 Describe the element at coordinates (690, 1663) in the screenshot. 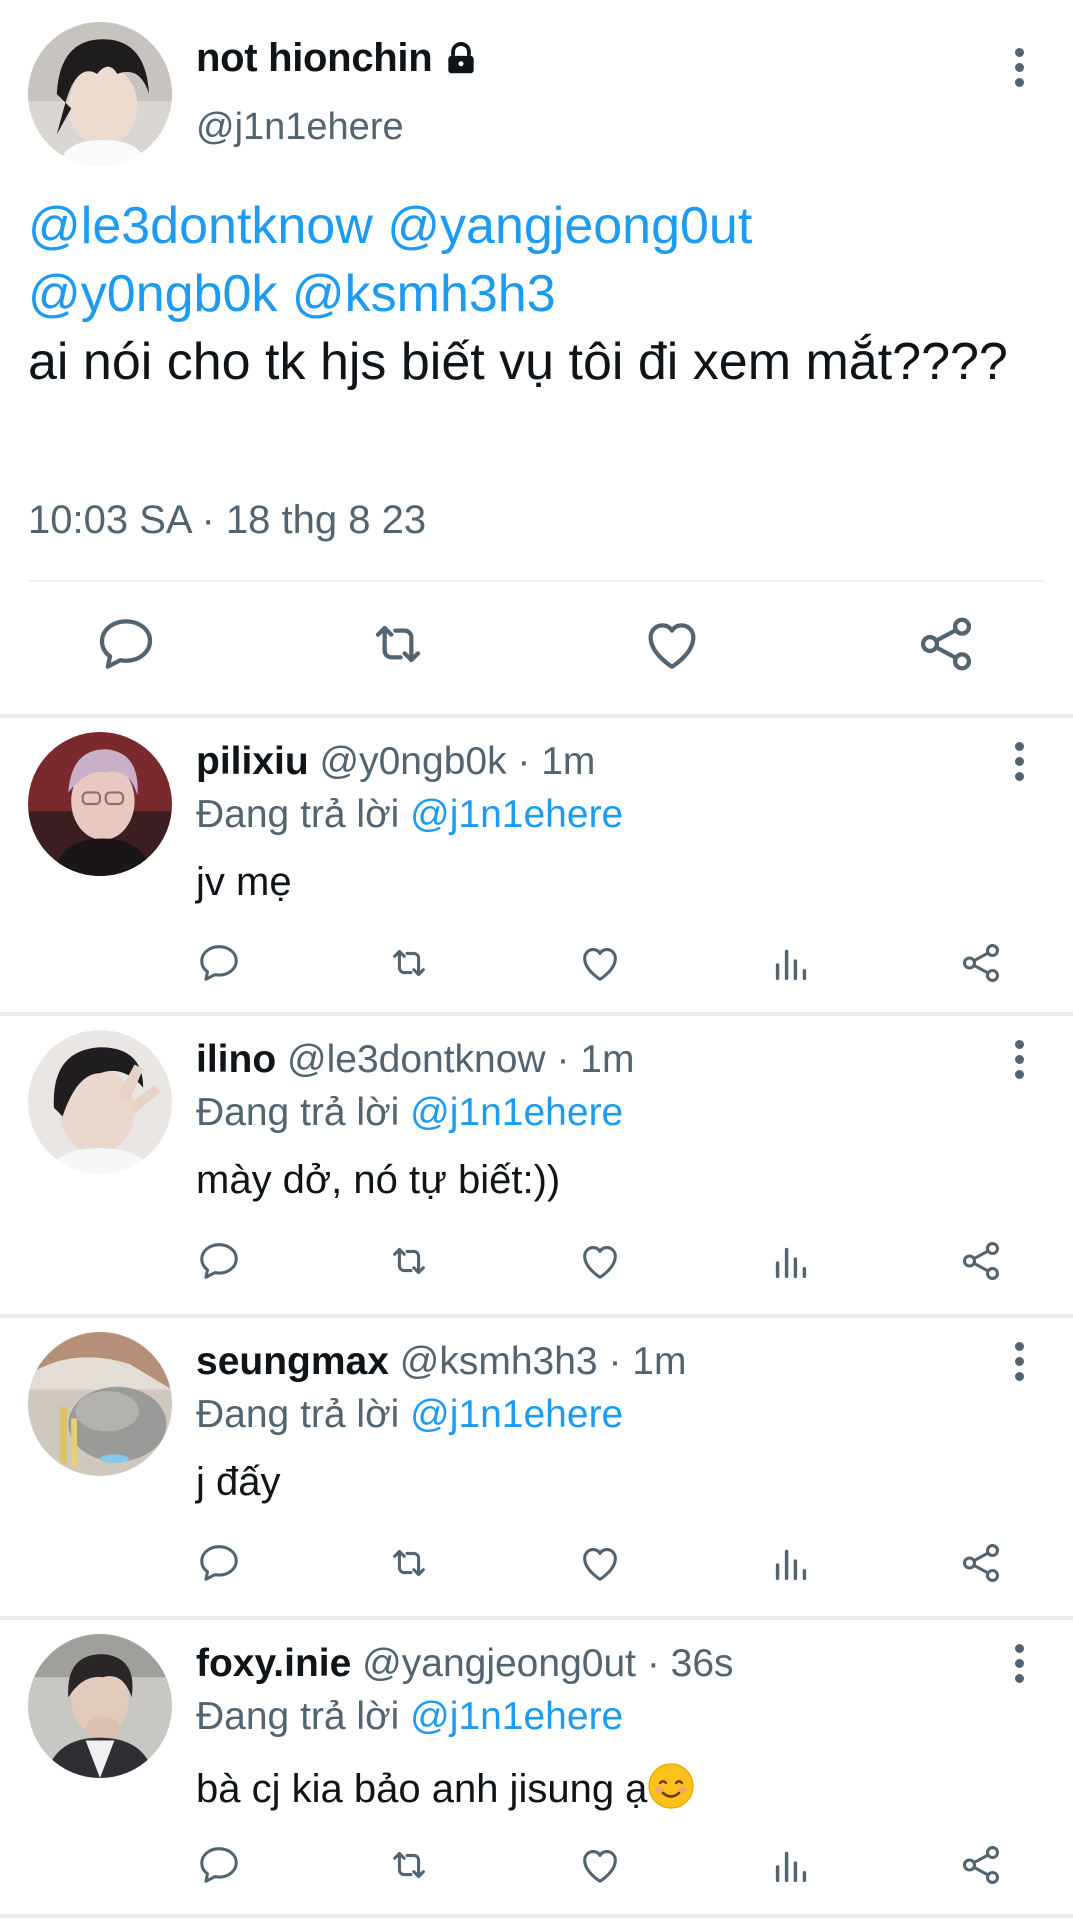

I see `time-ago: · 36s` at that location.